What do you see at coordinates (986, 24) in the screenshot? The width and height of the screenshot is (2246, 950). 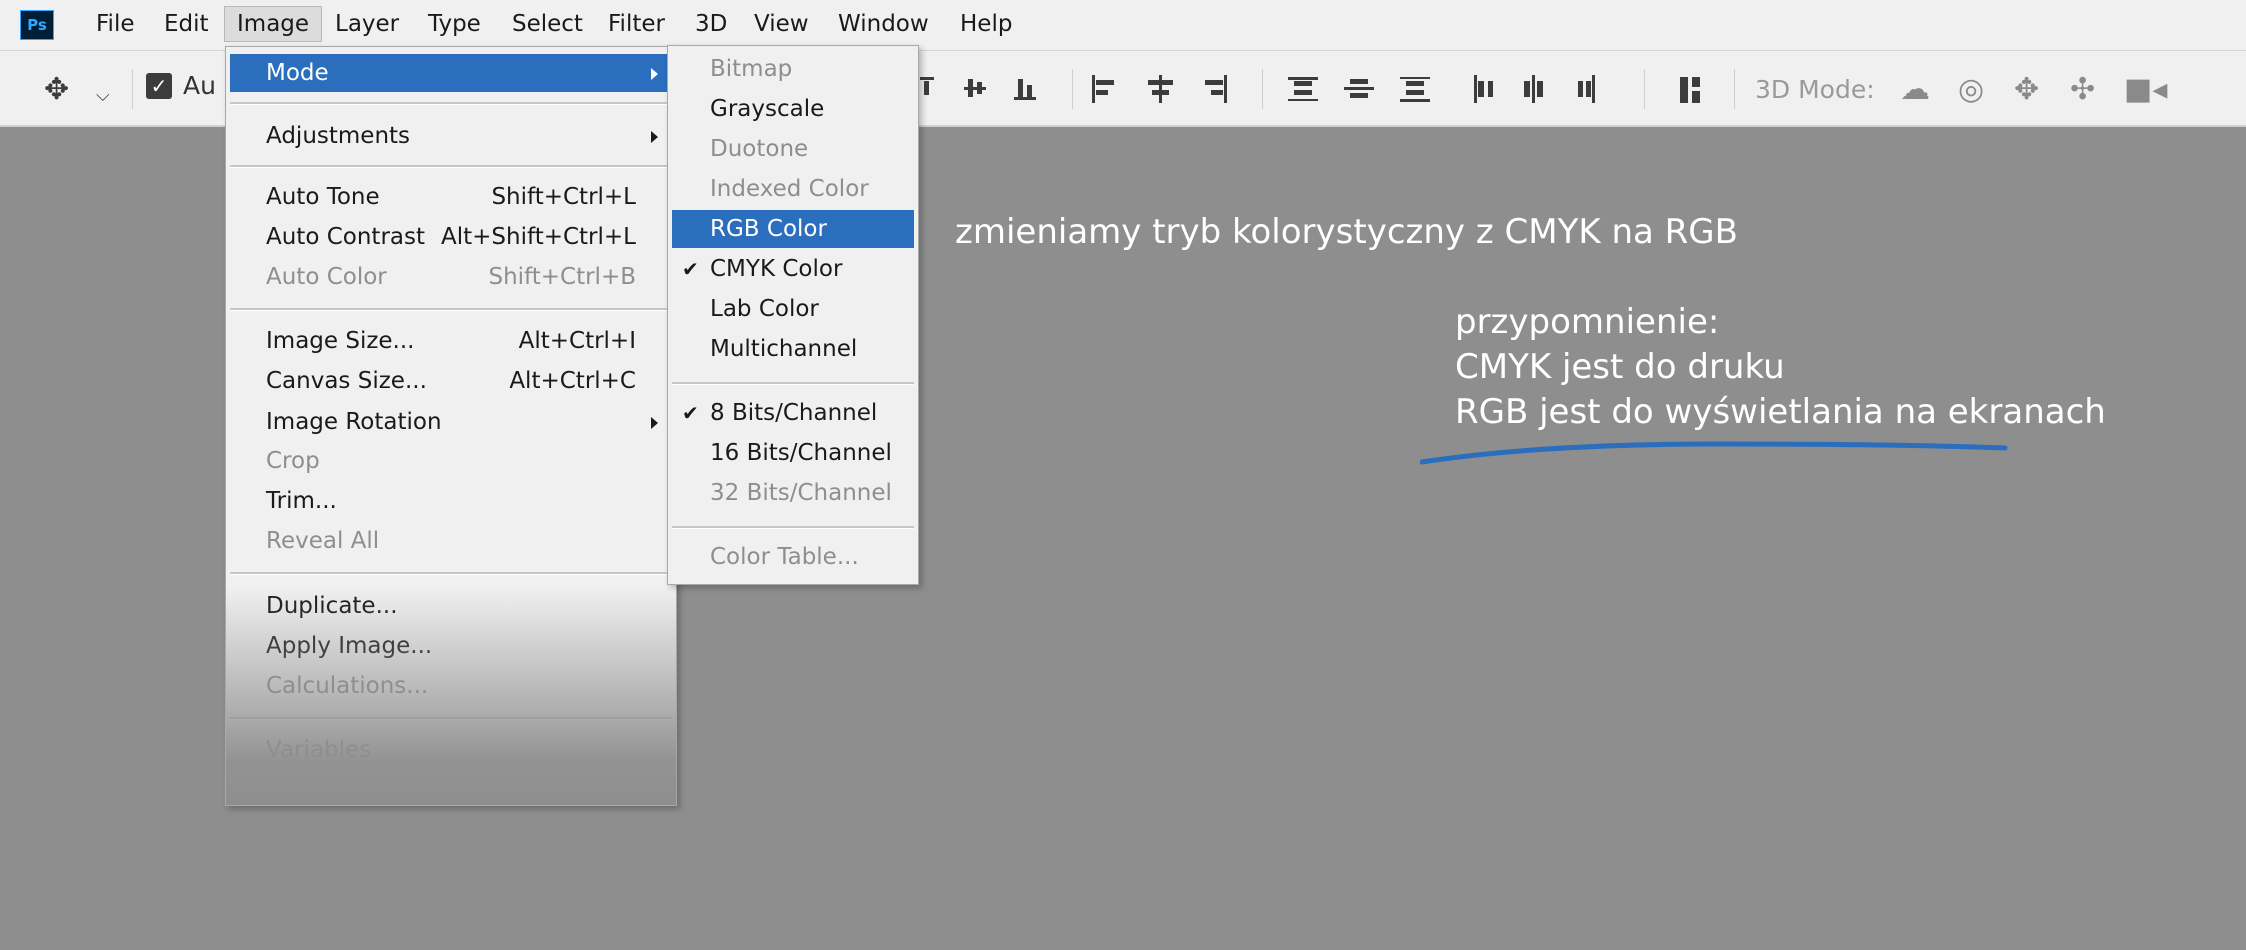 I see `menu-help: Help` at bounding box center [986, 24].